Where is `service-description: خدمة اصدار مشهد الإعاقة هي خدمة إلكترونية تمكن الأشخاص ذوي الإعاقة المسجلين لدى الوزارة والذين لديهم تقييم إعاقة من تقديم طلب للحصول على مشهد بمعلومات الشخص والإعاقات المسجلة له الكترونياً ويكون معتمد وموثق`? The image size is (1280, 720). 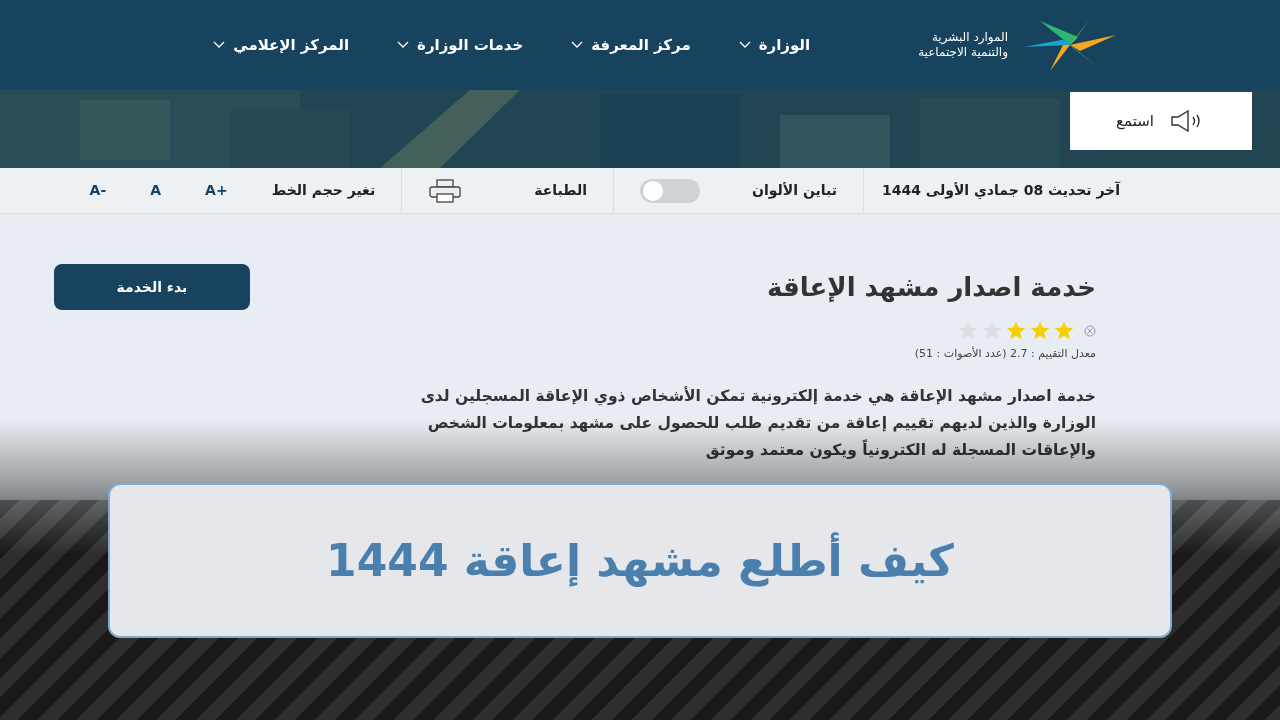
service-description: خدمة اصدار مشهد الإعاقة هي خدمة إلكترونية تمكن الأشخاص ذوي الإعاقة المسجلين لدى الوزارة والذين لديهم تقييم إعاقة من تقديم طلب للحصول على مشهد بمعلومات الشخص والإعاقات المسجلة له الكترونياً ويكون معتمد وموثق is located at coordinates (757, 423).